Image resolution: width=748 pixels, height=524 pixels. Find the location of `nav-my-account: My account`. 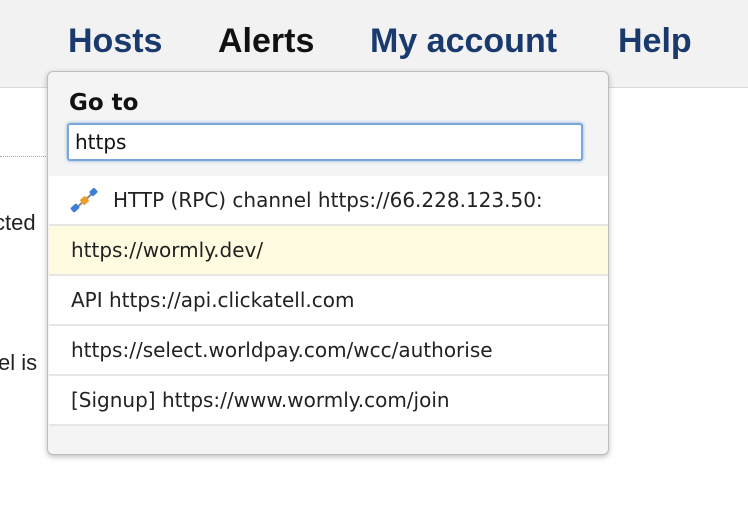

nav-my-account: My account is located at coordinates (463, 41).